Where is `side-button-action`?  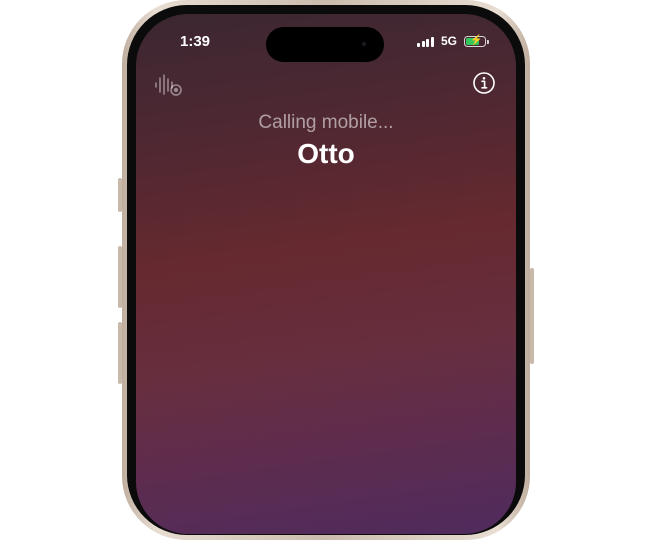 side-button-action is located at coordinates (120, 195).